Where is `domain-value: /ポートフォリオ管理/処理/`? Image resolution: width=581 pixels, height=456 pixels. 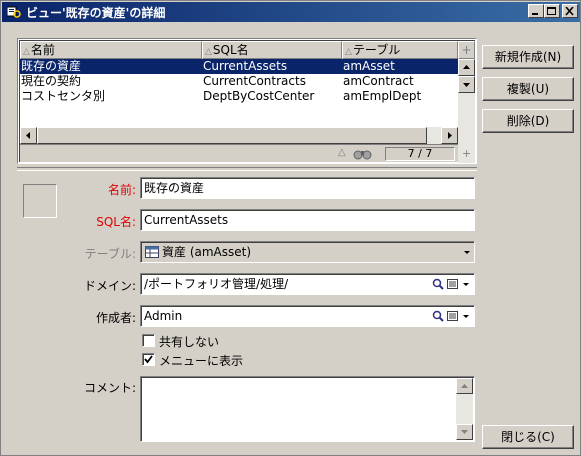
domain-value: /ポートフォリオ管理/処理/ is located at coordinates (216, 284).